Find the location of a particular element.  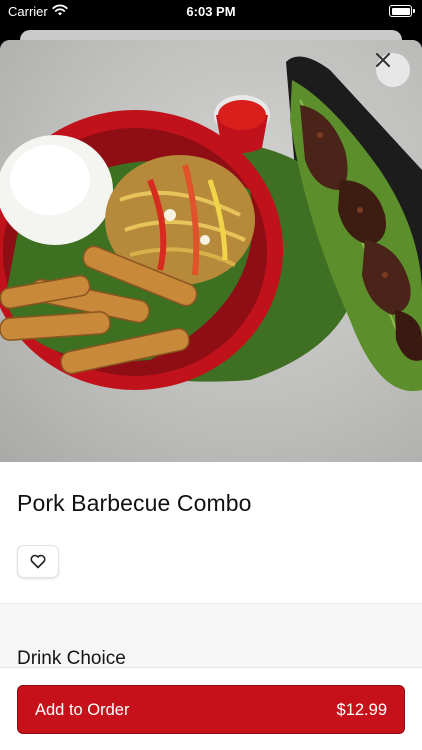

status-time: 6:03 PM is located at coordinates (211, 11).